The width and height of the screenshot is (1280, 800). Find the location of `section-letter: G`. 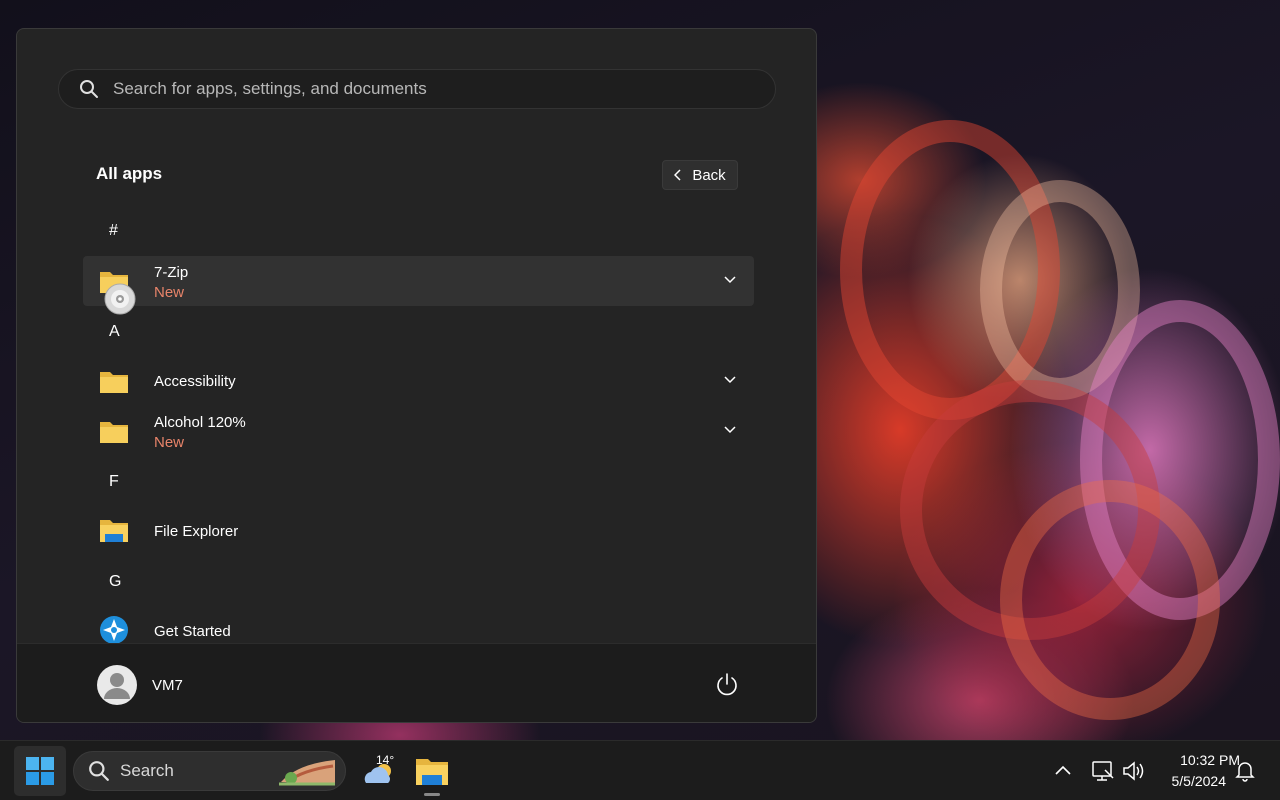

section-letter: G is located at coordinates (115, 582).